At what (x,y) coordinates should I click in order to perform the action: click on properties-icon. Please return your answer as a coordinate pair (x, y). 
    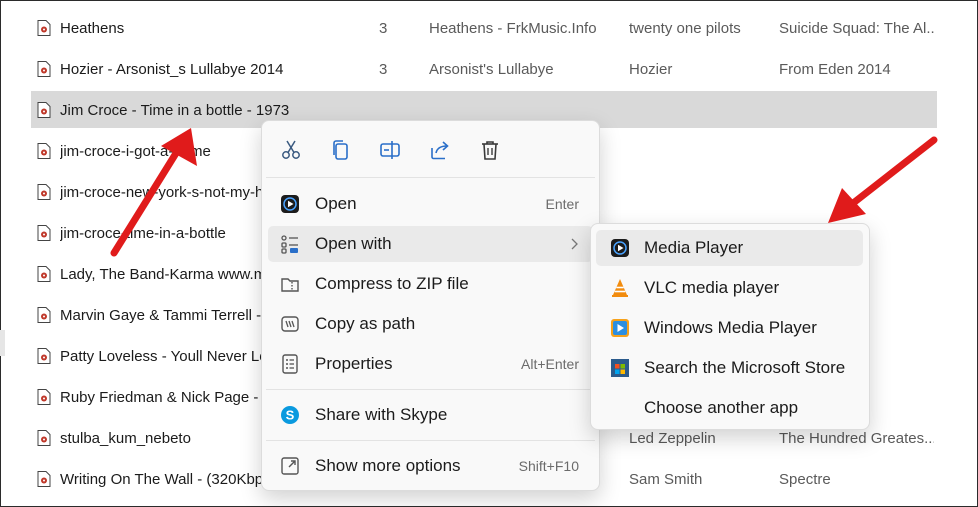
    Looking at the image, I should click on (290, 364).